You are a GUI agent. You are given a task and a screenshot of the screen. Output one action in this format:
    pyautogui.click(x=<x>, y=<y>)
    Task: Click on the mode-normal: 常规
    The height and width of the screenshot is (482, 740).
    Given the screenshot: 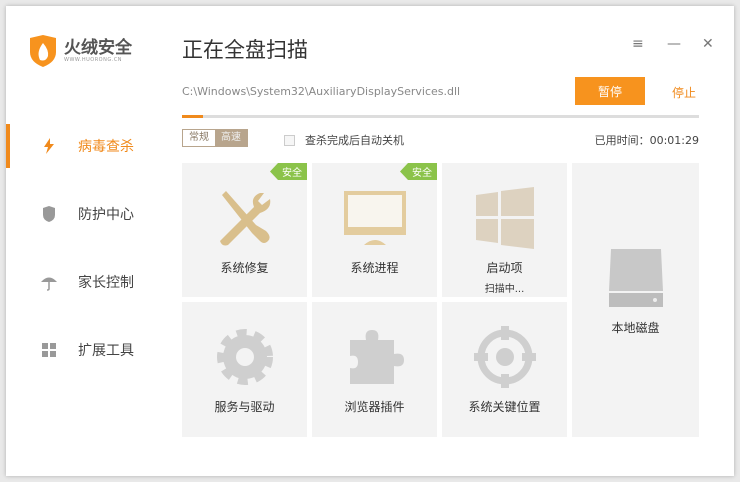 What is the action you would take?
    pyautogui.click(x=199, y=138)
    